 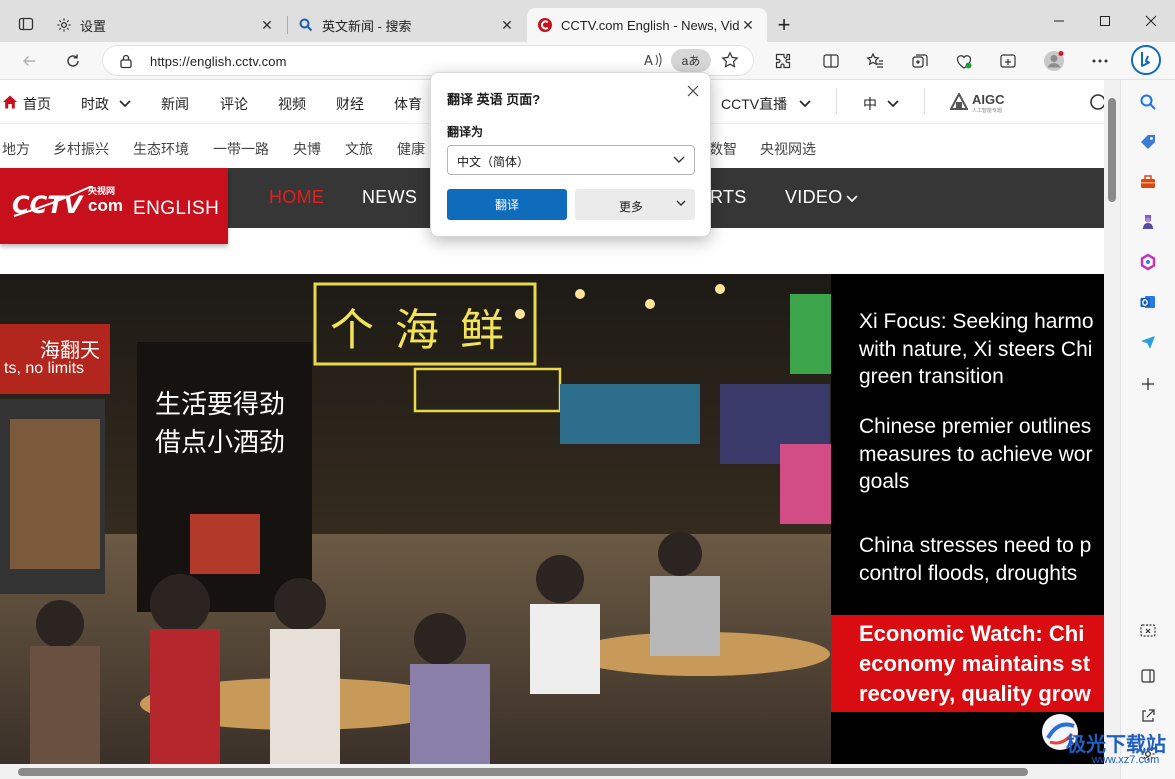 I want to click on channel-politics: 时政, so click(x=95, y=104).